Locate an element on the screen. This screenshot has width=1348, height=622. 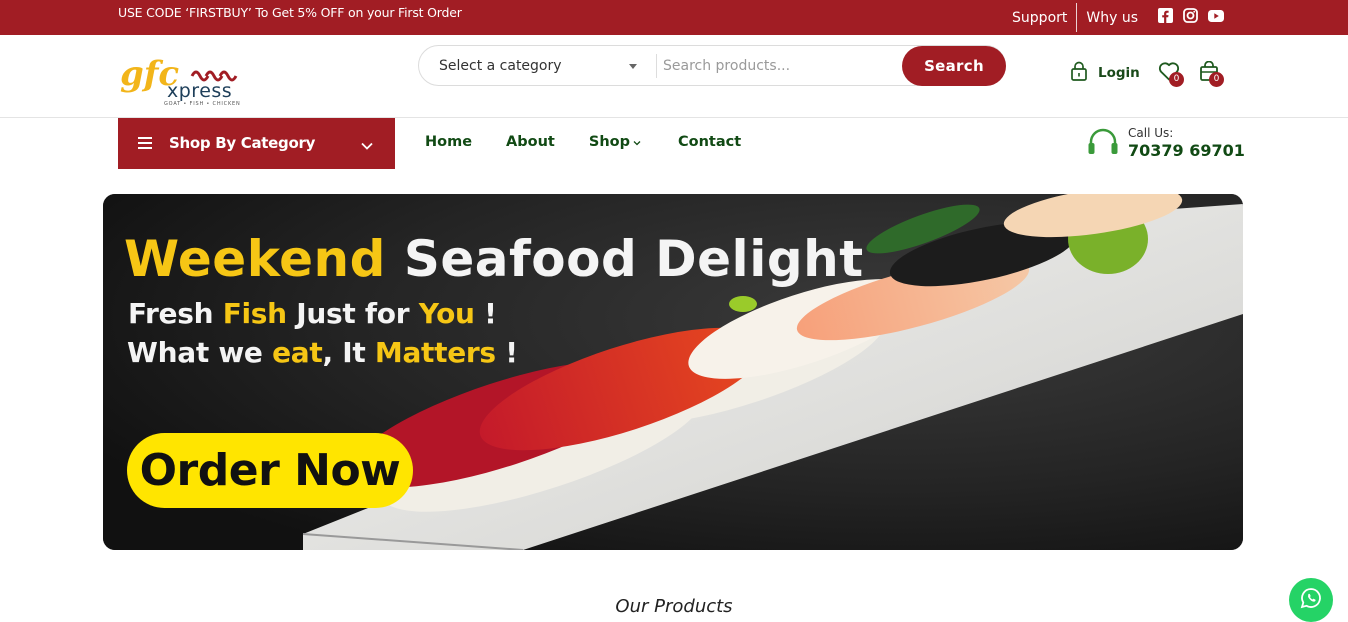
social-links is located at coordinates (1191, 17).